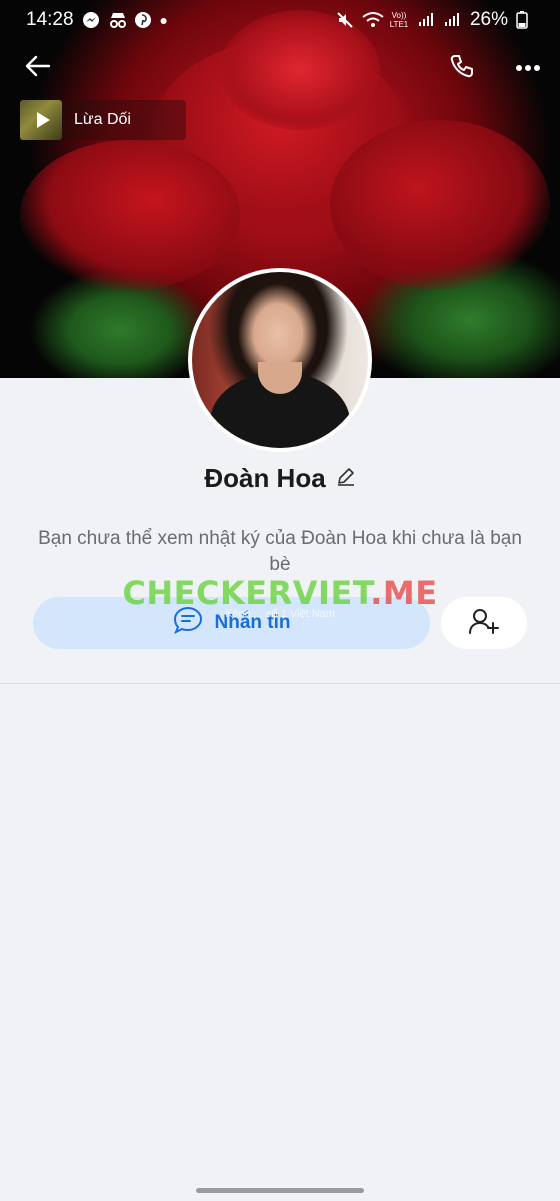 Image resolution: width=560 pixels, height=1201 pixels. I want to click on phone-icon, so click(462, 68).